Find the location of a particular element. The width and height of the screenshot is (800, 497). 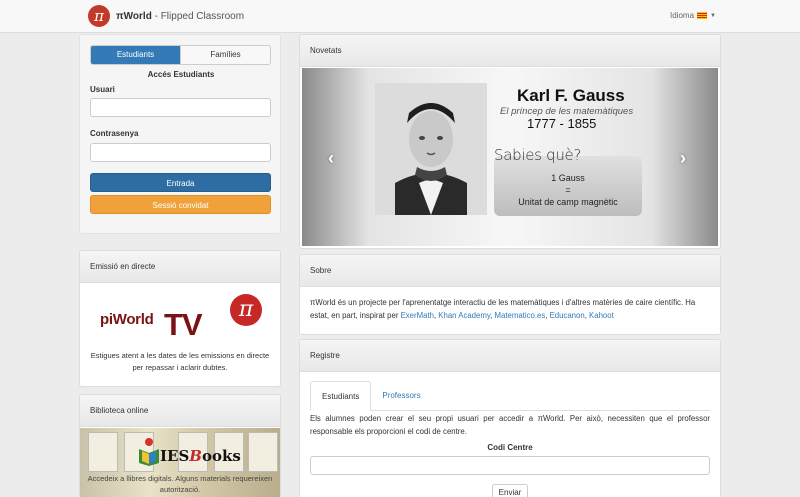

link-educanon: Educanon is located at coordinates (567, 315).